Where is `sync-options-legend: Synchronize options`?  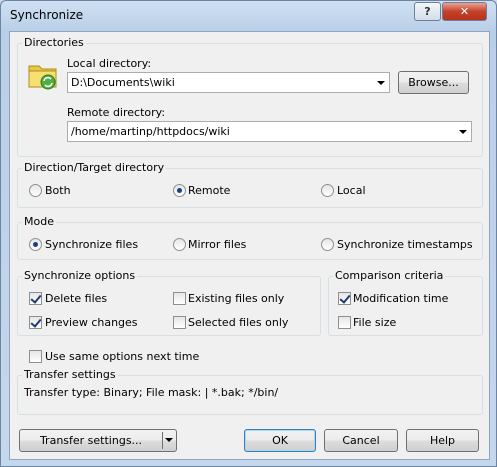 sync-options-legend: Synchronize options is located at coordinates (80, 275).